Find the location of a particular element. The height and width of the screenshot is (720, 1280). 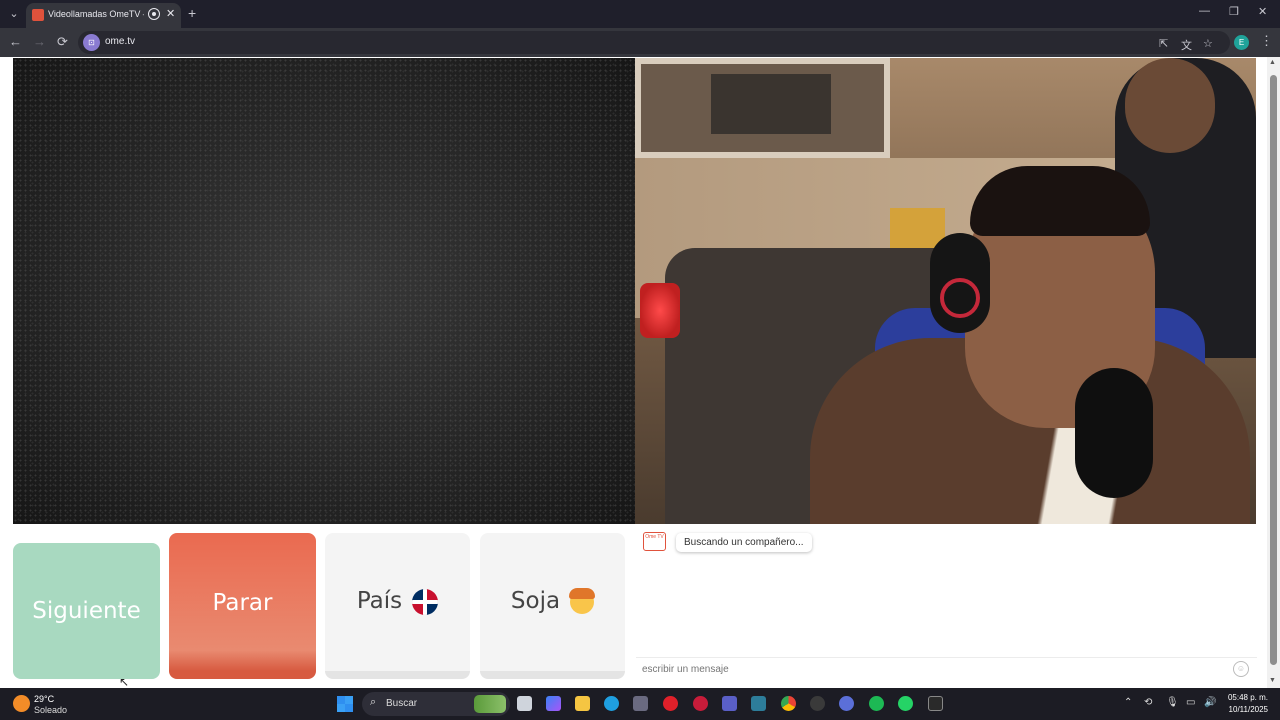

restore-button: ❐ is located at coordinates (1234, 11).